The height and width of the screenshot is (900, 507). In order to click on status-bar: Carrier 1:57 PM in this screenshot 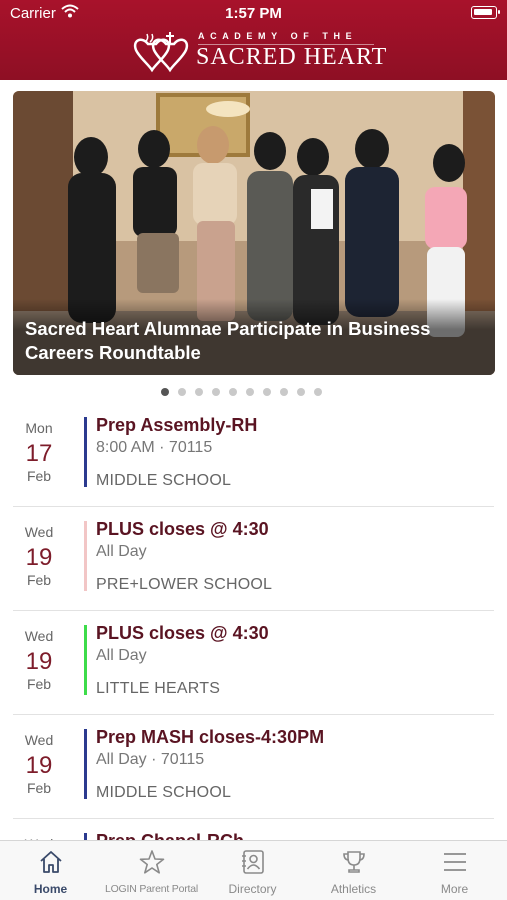, I will do `click(253, 14)`.